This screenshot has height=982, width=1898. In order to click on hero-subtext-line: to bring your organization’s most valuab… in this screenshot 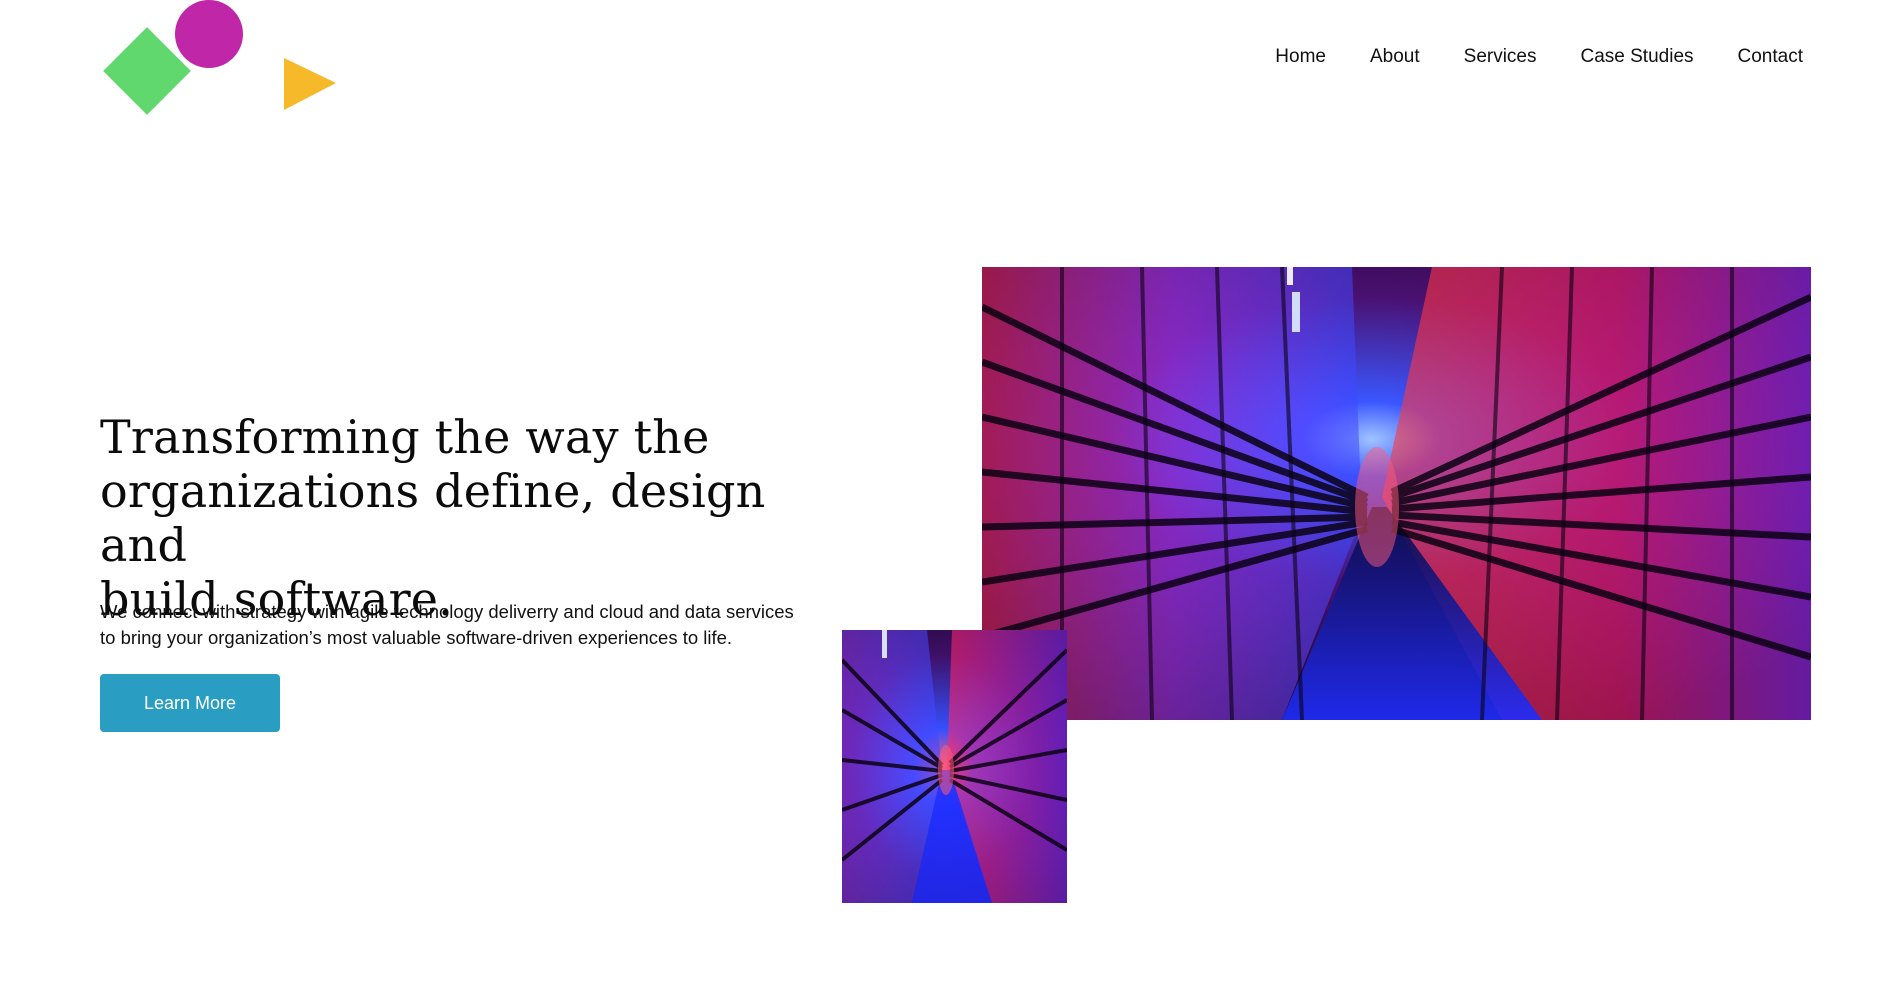, I will do `click(416, 637)`.